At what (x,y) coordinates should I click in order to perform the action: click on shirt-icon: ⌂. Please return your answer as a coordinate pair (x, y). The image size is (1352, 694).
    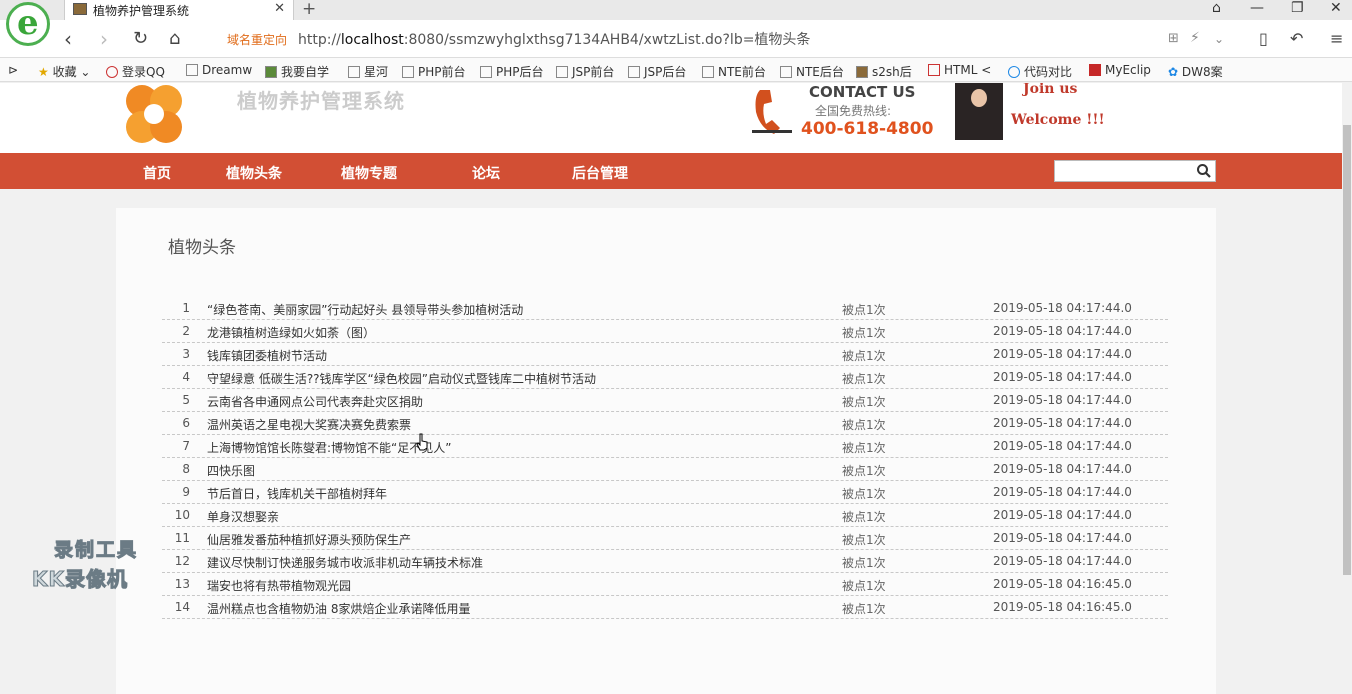
    Looking at the image, I should click on (1216, 8).